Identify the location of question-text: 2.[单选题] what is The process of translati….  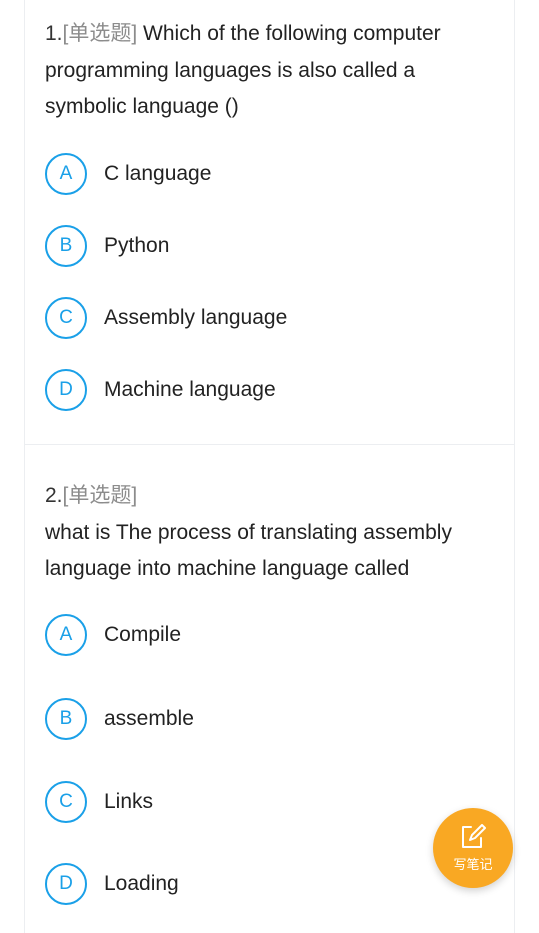
(265, 533).